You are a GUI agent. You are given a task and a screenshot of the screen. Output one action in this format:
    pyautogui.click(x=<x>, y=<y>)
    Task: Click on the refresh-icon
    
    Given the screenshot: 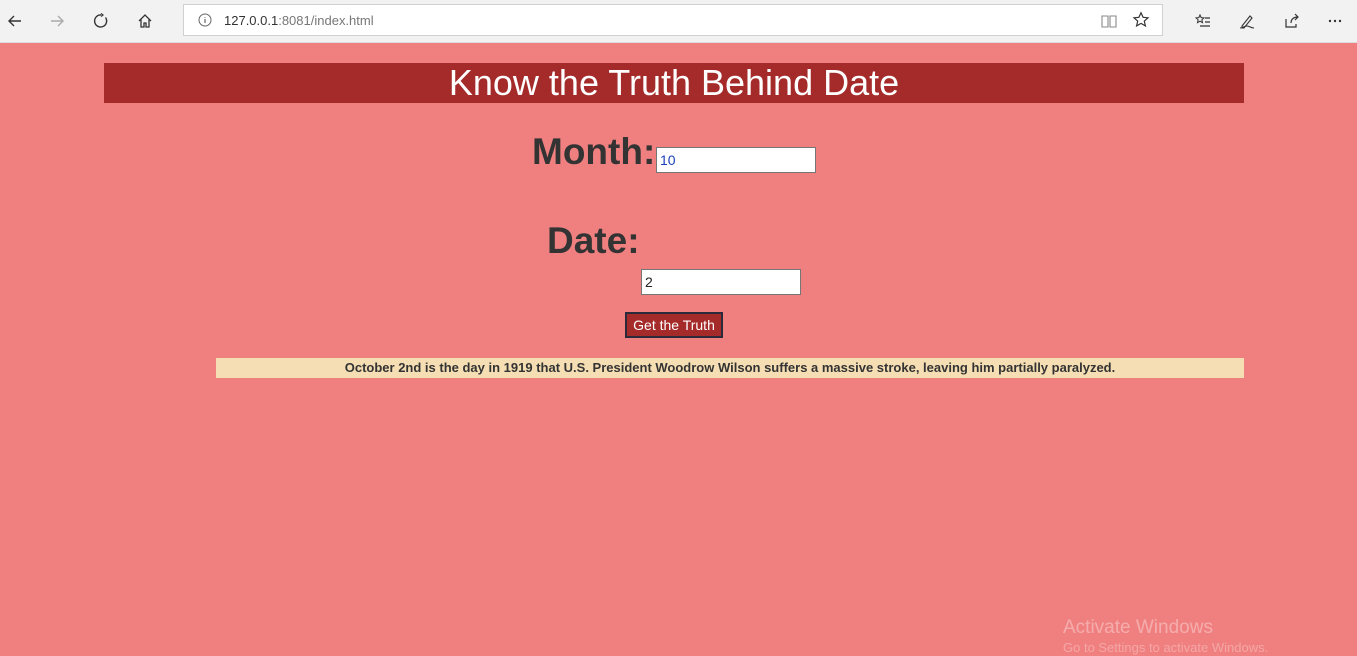 What is the action you would take?
    pyautogui.click(x=100, y=20)
    